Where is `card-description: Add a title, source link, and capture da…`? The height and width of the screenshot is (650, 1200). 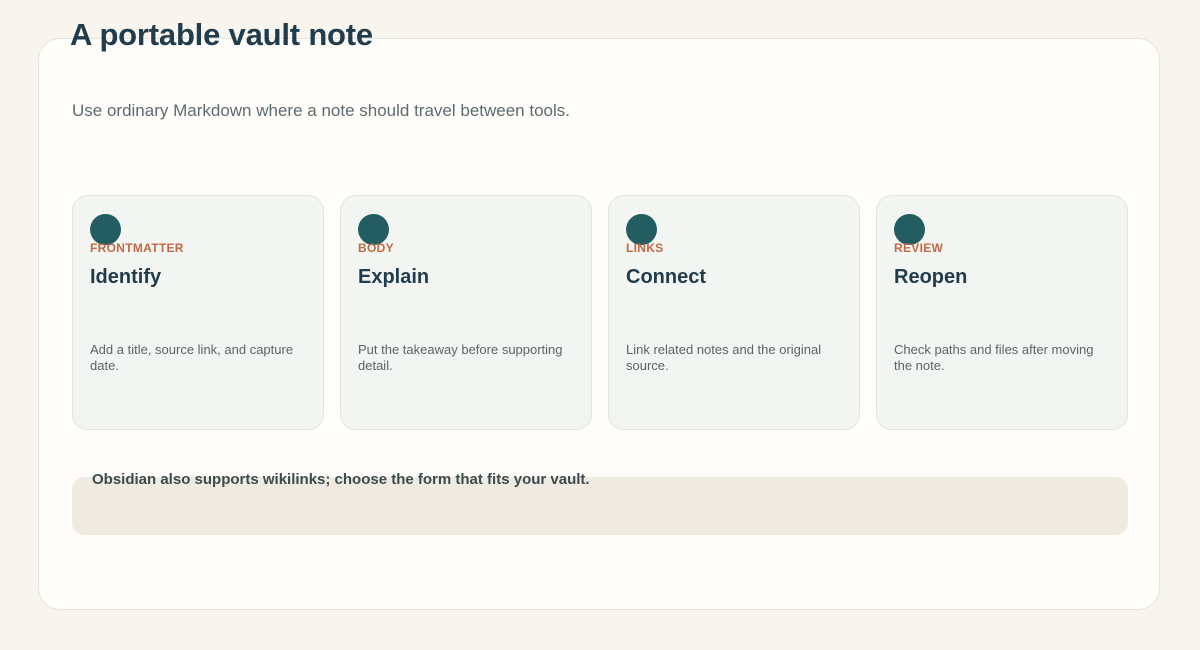
card-description: Add a title, source link, and capture da… is located at coordinates (192, 357).